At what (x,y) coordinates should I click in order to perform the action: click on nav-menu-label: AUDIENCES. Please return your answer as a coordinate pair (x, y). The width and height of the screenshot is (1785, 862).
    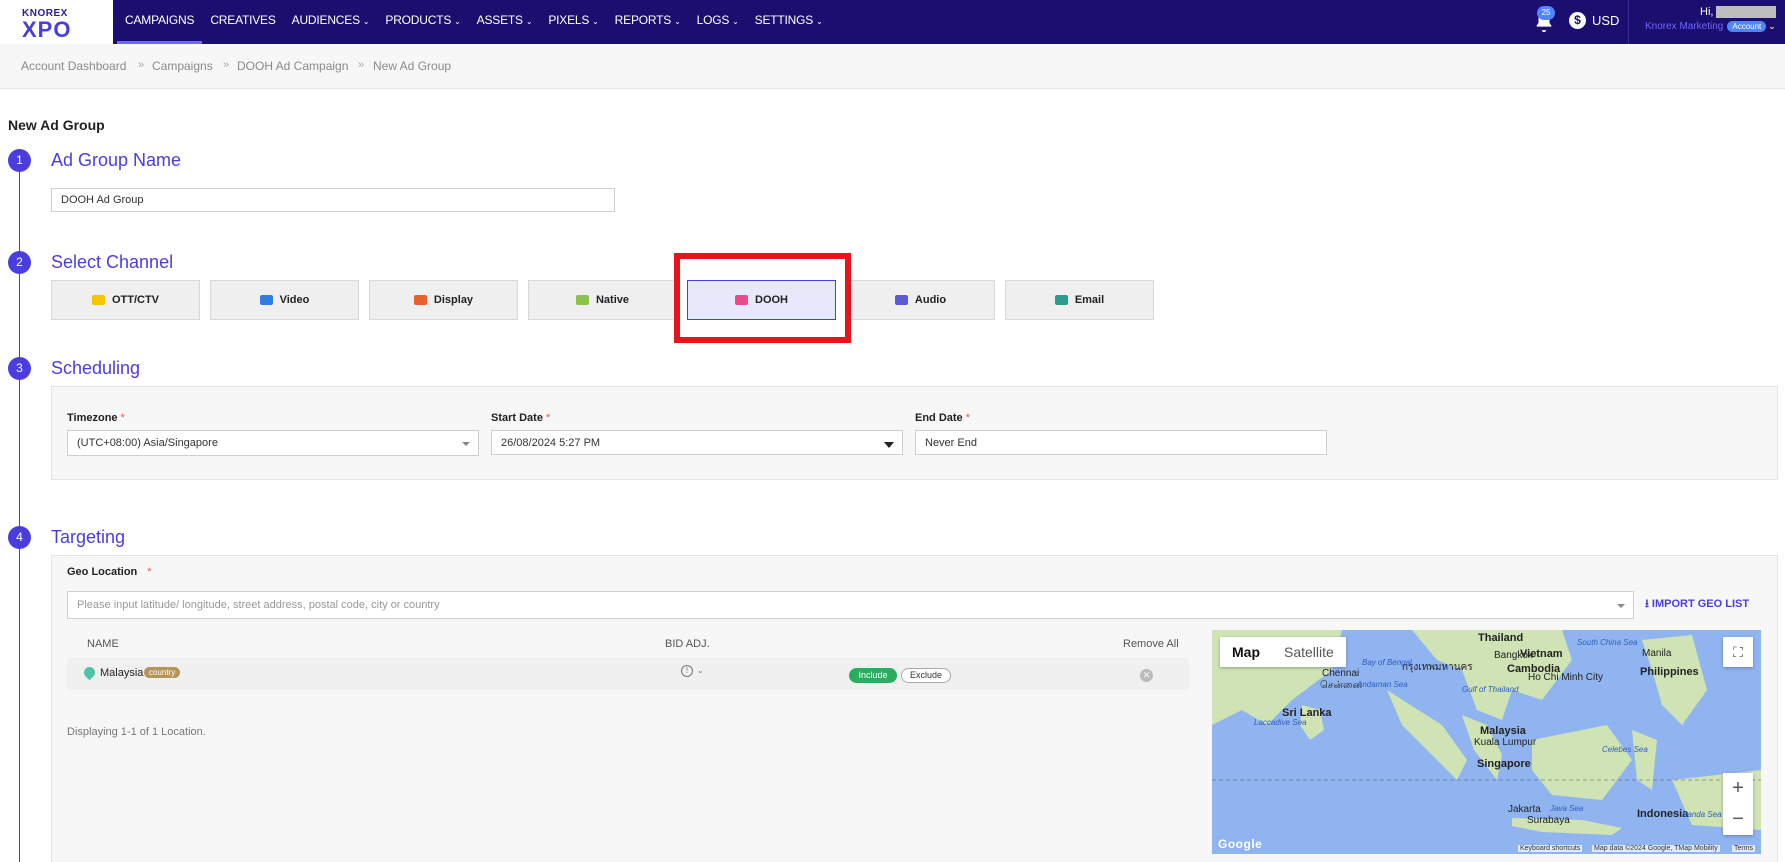
    Looking at the image, I should click on (325, 20).